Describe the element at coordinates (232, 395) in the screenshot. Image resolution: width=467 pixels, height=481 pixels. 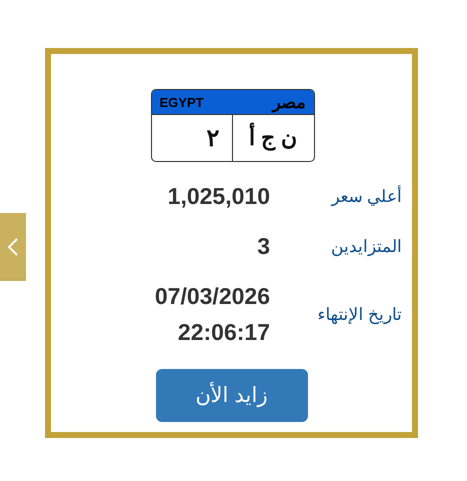
I see `bid-now-button: زايد الأن` at that location.